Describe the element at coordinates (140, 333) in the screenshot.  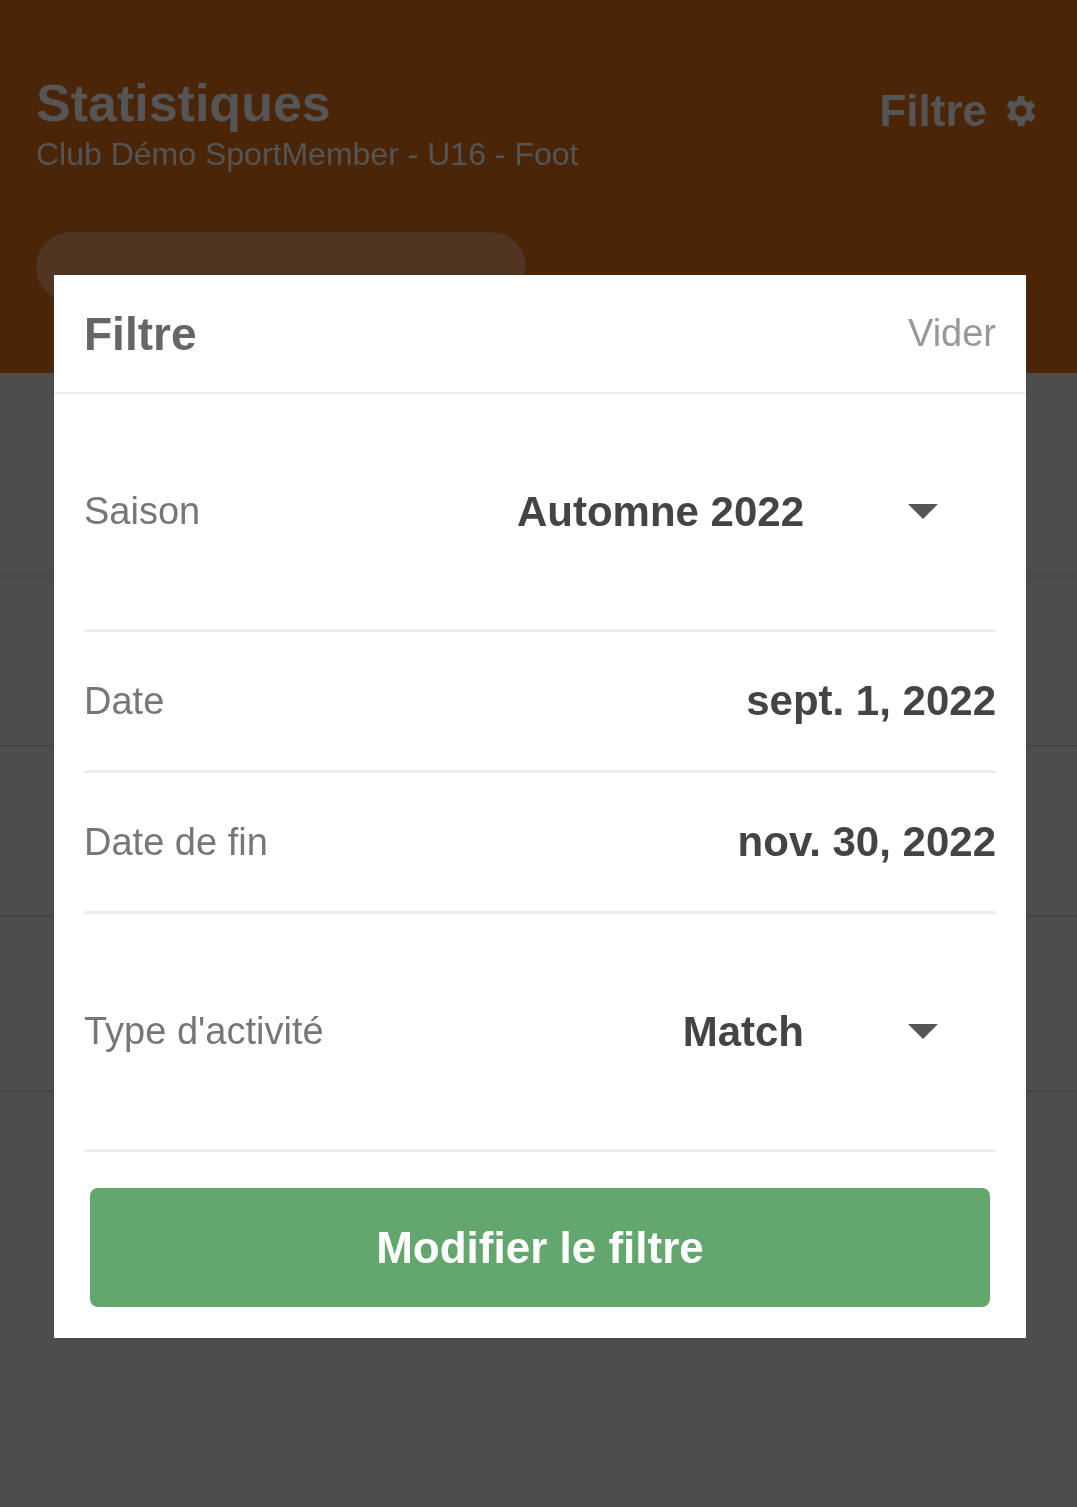
I see `dialog-title: Filtre` at that location.